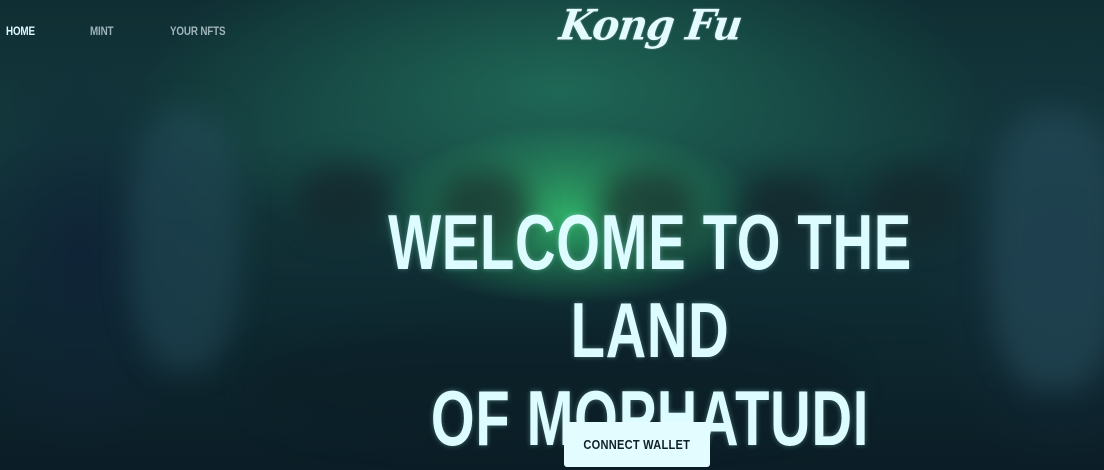 This screenshot has height=470, width=1104. Describe the element at coordinates (651, 25) in the screenshot. I see `brand-logo: Kong Fu` at that location.